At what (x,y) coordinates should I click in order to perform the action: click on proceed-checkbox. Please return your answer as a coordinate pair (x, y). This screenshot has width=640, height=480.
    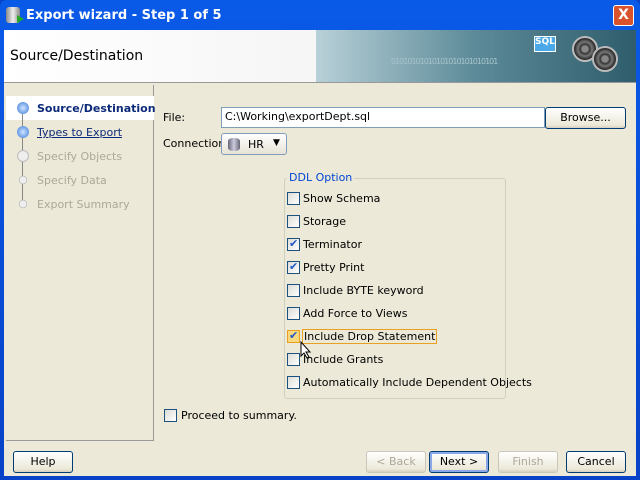
    Looking at the image, I should click on (170, 415).